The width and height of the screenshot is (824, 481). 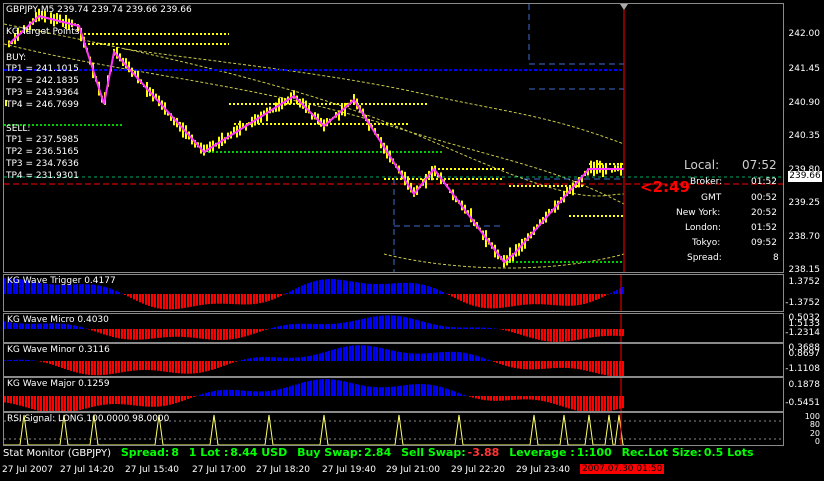 I want to click on wave-major-pane: KG Wave Major 0.1259, so click(x=393, y=394).